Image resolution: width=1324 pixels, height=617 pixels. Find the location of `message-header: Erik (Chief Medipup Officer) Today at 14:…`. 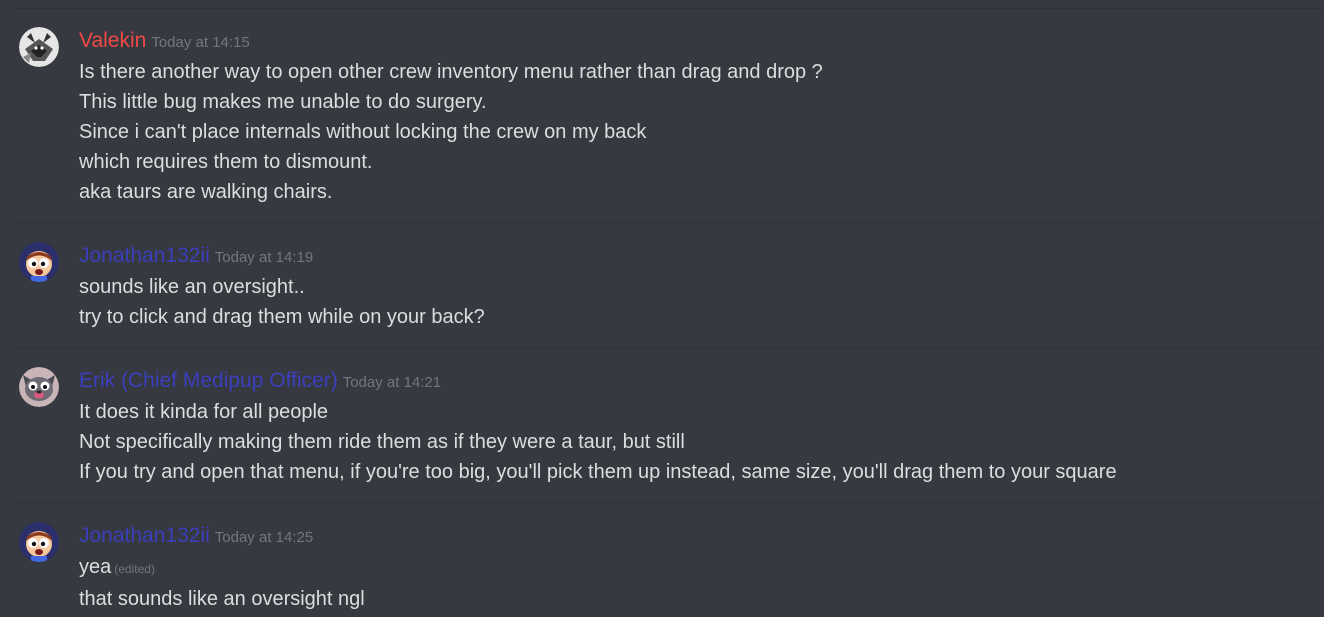

message-header: Erik (Chief Medipup Officer) Today at 14:… is located at coordinates (260, 382).